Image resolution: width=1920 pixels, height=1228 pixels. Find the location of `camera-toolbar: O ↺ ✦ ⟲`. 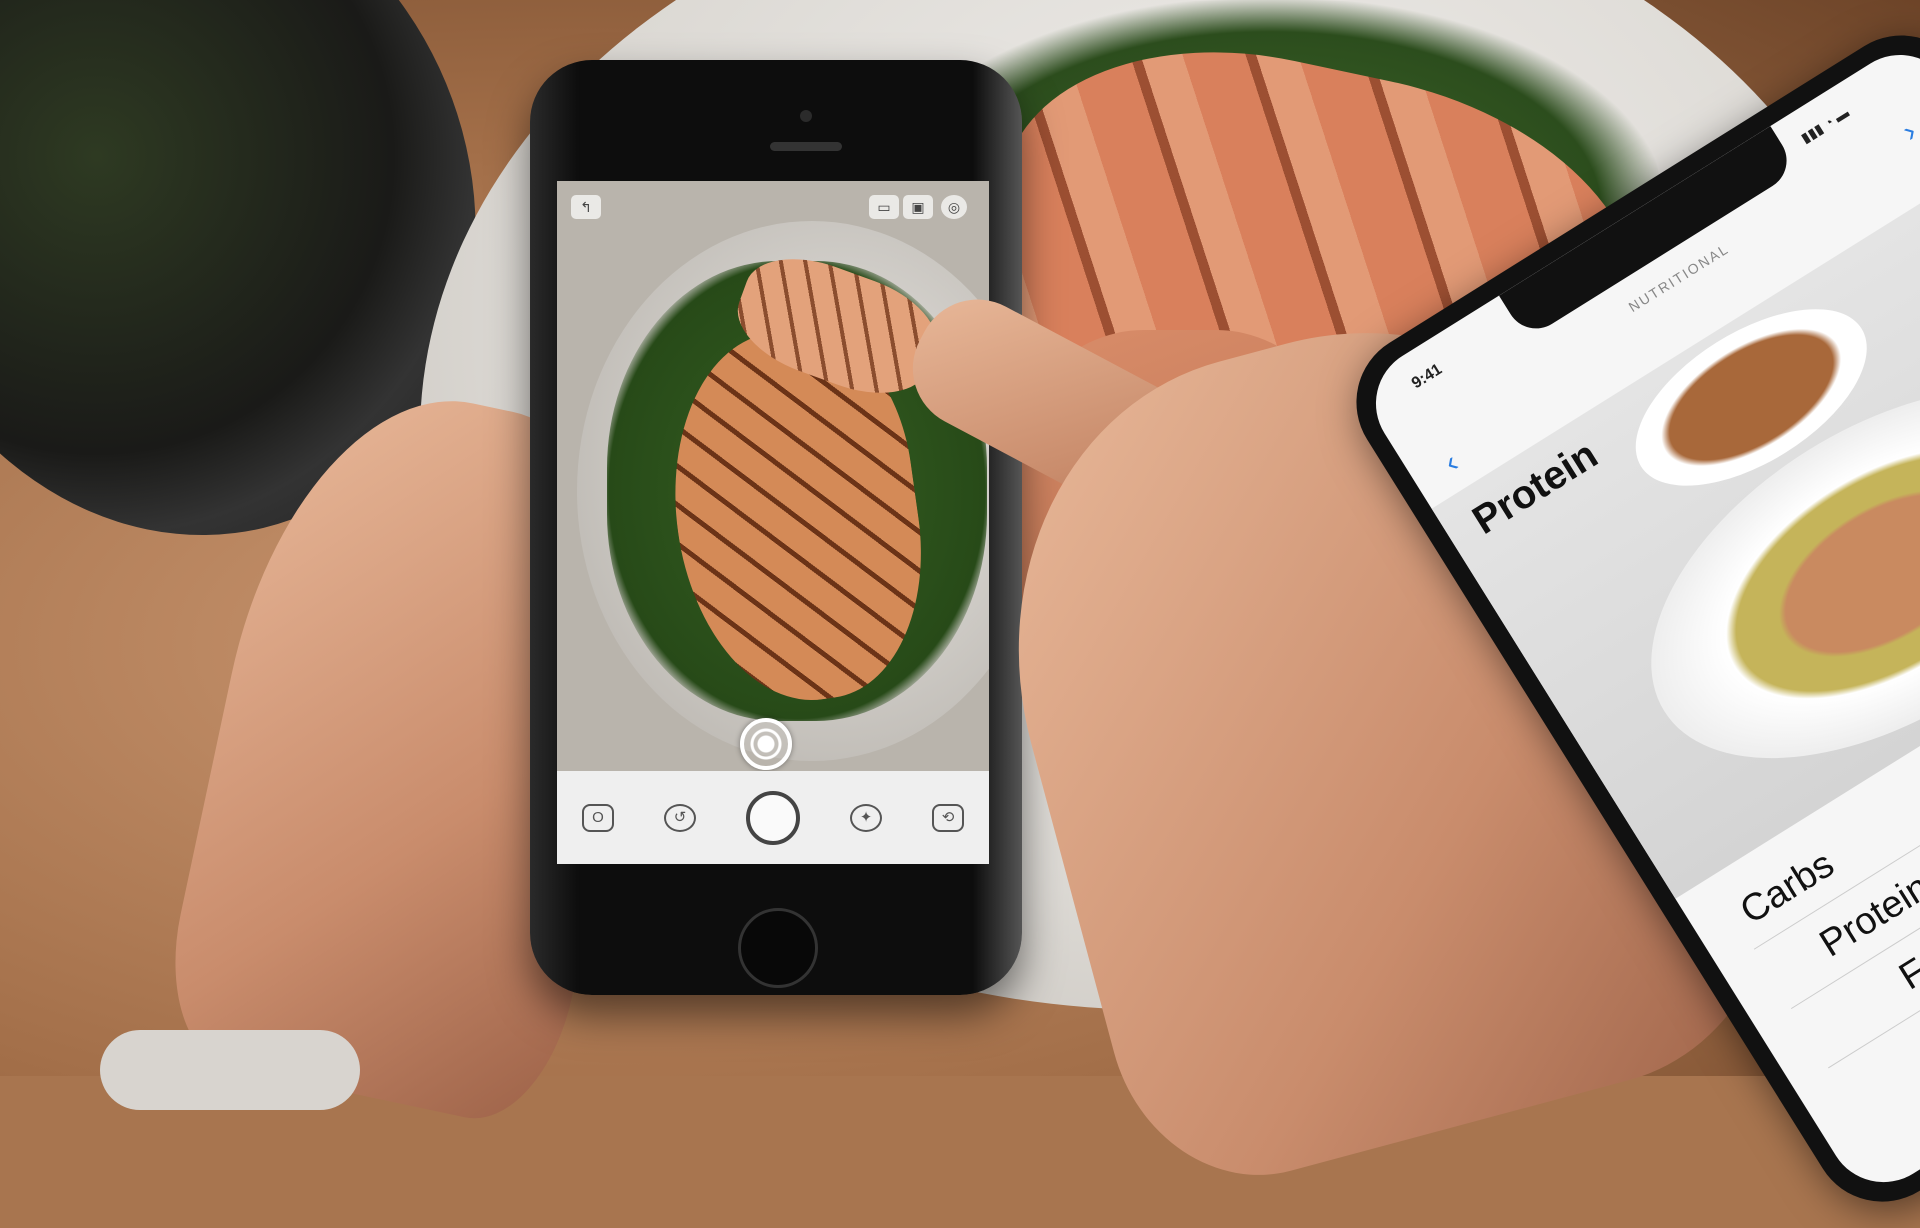

camera-toolbar: O ↺ ✦ ⟲ is located at coordinates (773, 817).